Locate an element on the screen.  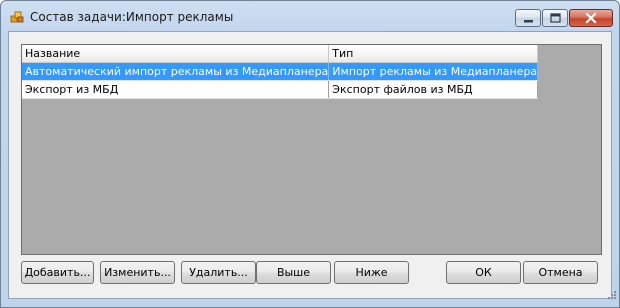
table-row: Экспорт из МБД Экспорт файлов из МБД is located at coordinates (280, 89).